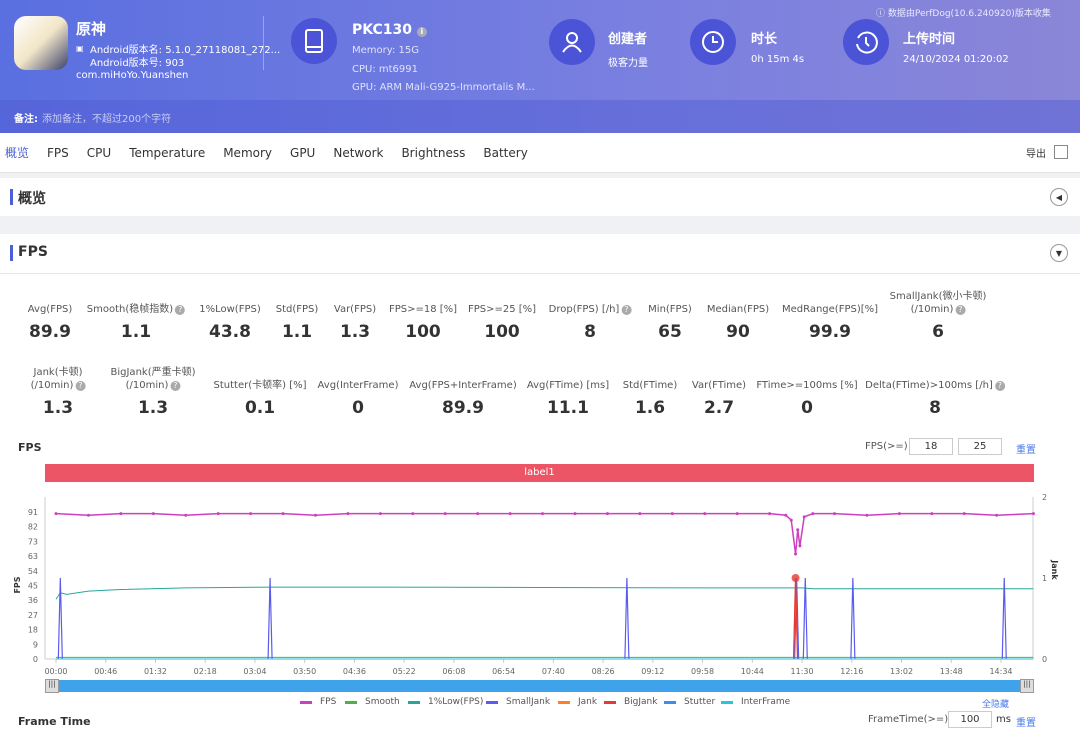  Describe the element at coordinates (328, 702) in the screenshot. I see `legend-label: FPS` at that location.